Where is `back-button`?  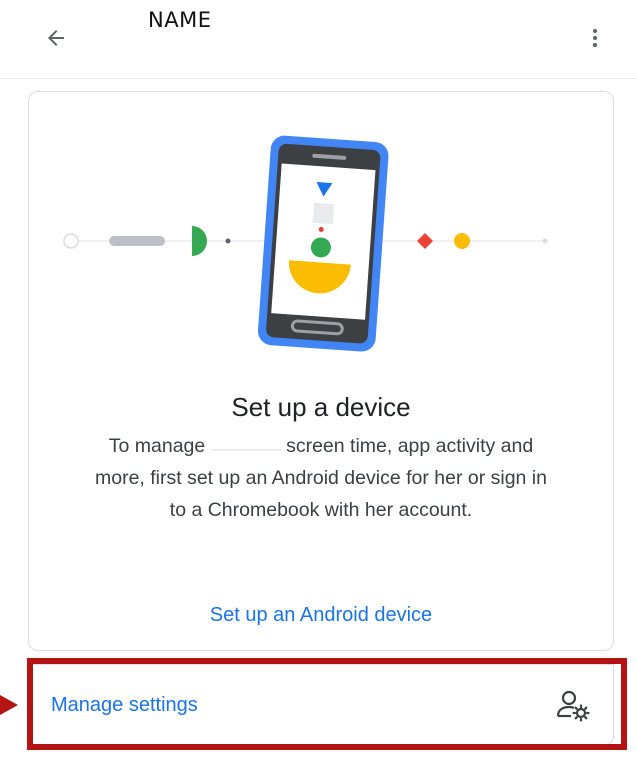 back-button is located at coordinates (56, 38).